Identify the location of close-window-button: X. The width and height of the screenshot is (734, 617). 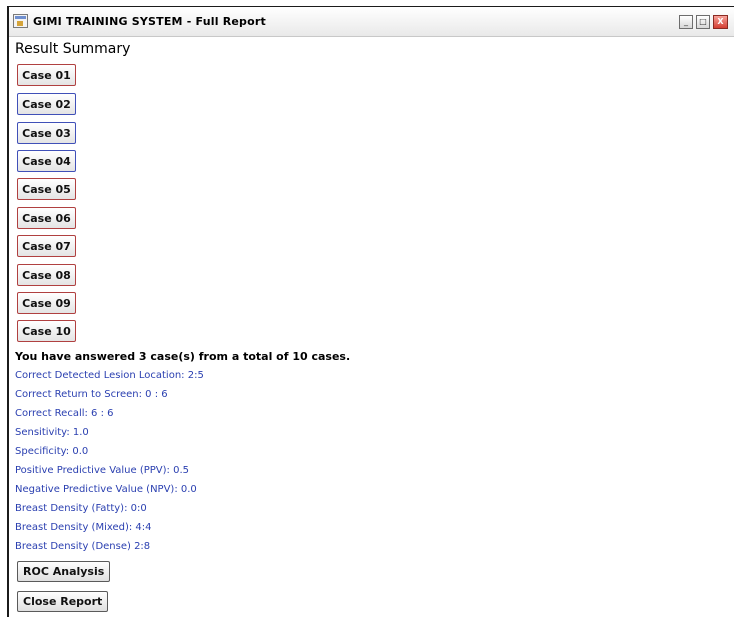
(720, 22).